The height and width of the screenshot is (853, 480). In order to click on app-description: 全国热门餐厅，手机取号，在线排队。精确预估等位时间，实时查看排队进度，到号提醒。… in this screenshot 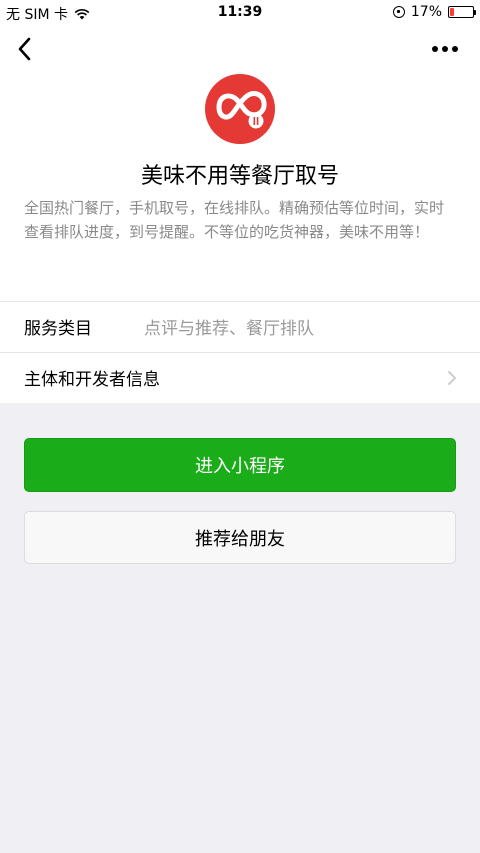, I will do `click(234, 220)`.